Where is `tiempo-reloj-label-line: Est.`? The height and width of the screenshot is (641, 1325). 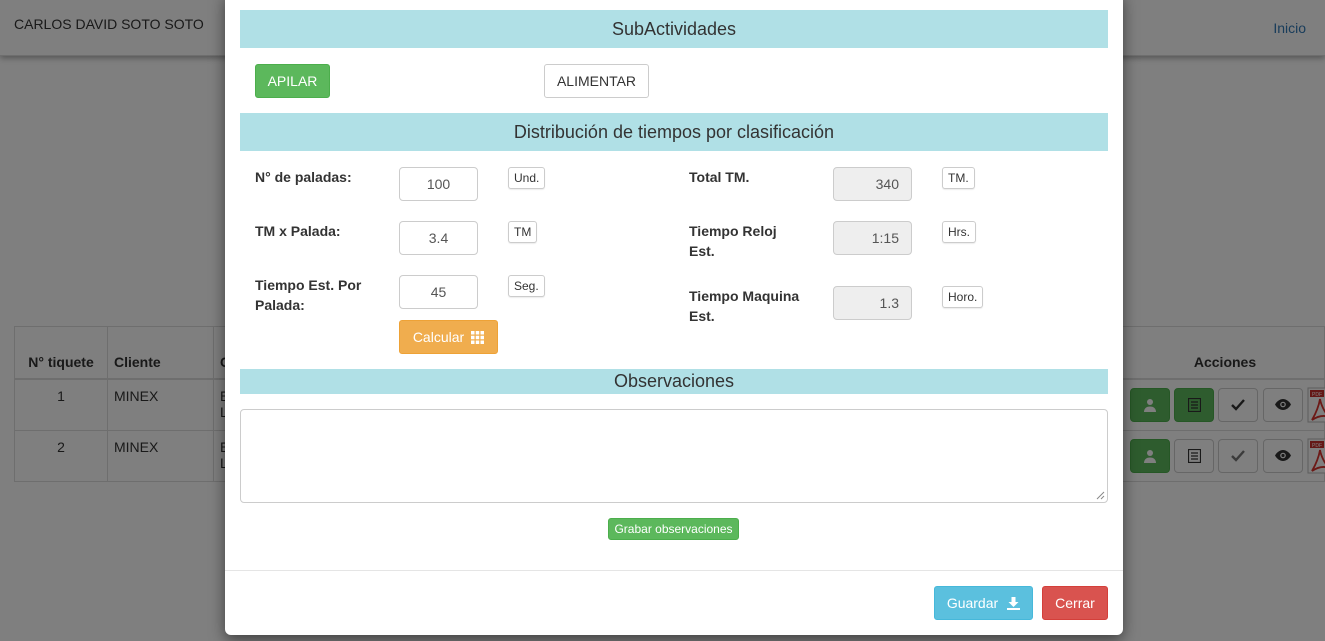 tiempo-reloj-label-line: Est. is located at coordinates (702, 251).